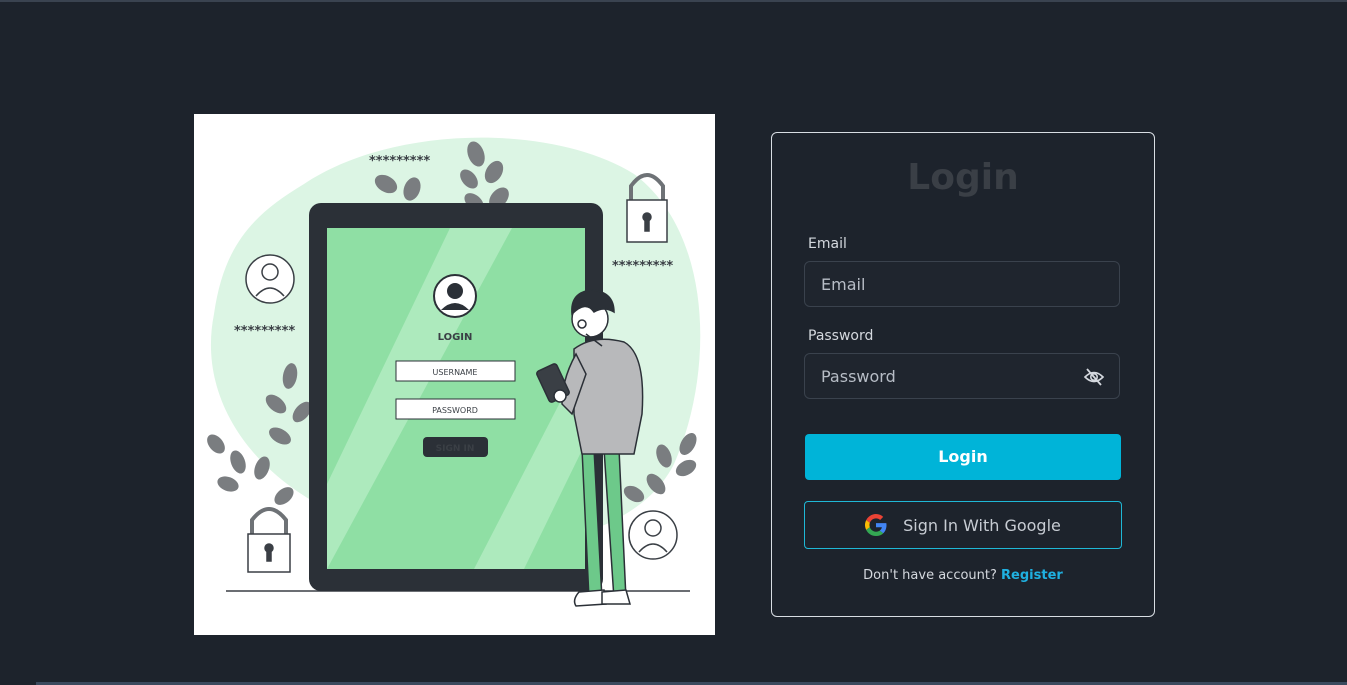 Image resolution: width=1347 pixels, height=685 pixels. Describe the element at coordinates (963, 177) in the screenshot. I see `page-title: Login` at that location.